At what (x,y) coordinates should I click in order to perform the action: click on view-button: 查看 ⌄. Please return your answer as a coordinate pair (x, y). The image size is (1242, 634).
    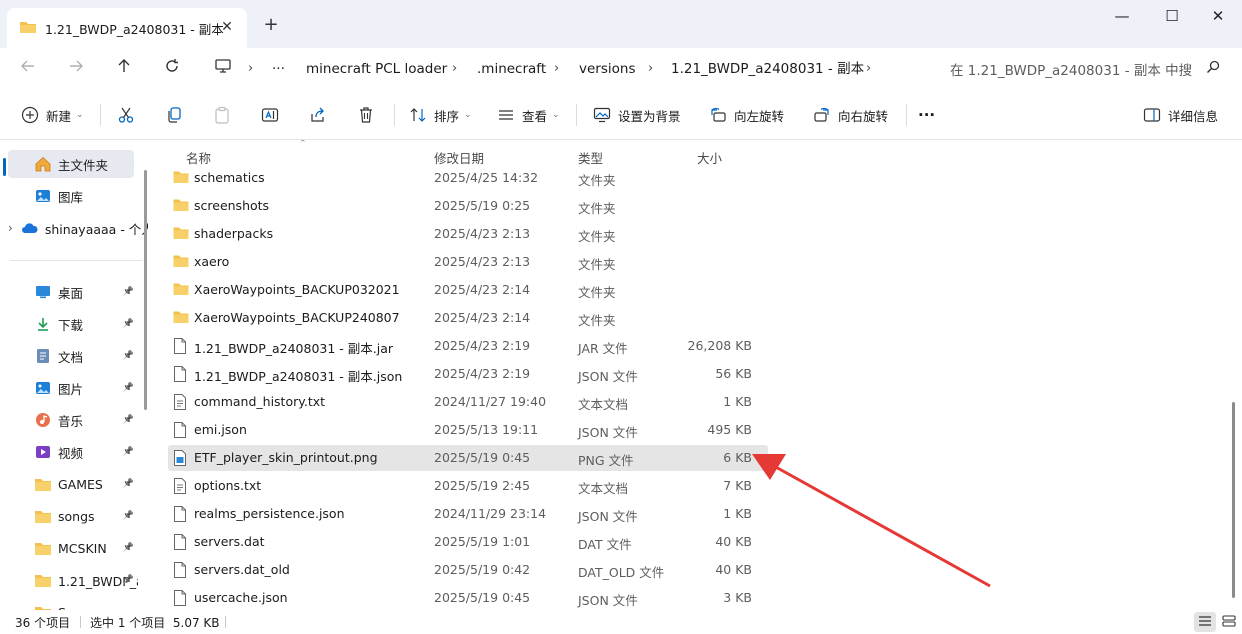
    Looking at the image, I should click on (528, 115).